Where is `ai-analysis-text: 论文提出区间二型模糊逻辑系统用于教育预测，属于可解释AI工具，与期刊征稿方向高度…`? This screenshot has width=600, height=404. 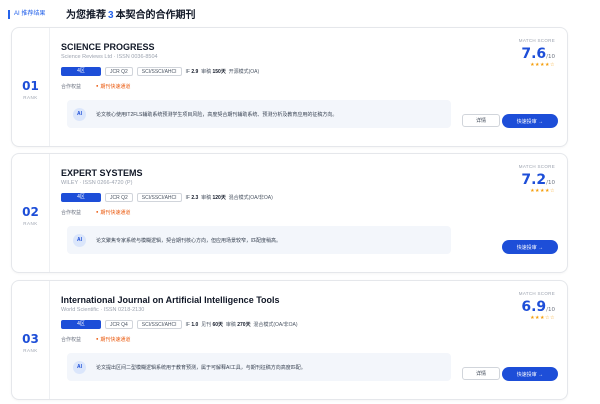
ai-analysis-text: 论文提出区间二型模糊逻辑系统用于教育预测，属于可解释AI工具，与期刊征稿方向高度… is located at coordinates (201, 367).